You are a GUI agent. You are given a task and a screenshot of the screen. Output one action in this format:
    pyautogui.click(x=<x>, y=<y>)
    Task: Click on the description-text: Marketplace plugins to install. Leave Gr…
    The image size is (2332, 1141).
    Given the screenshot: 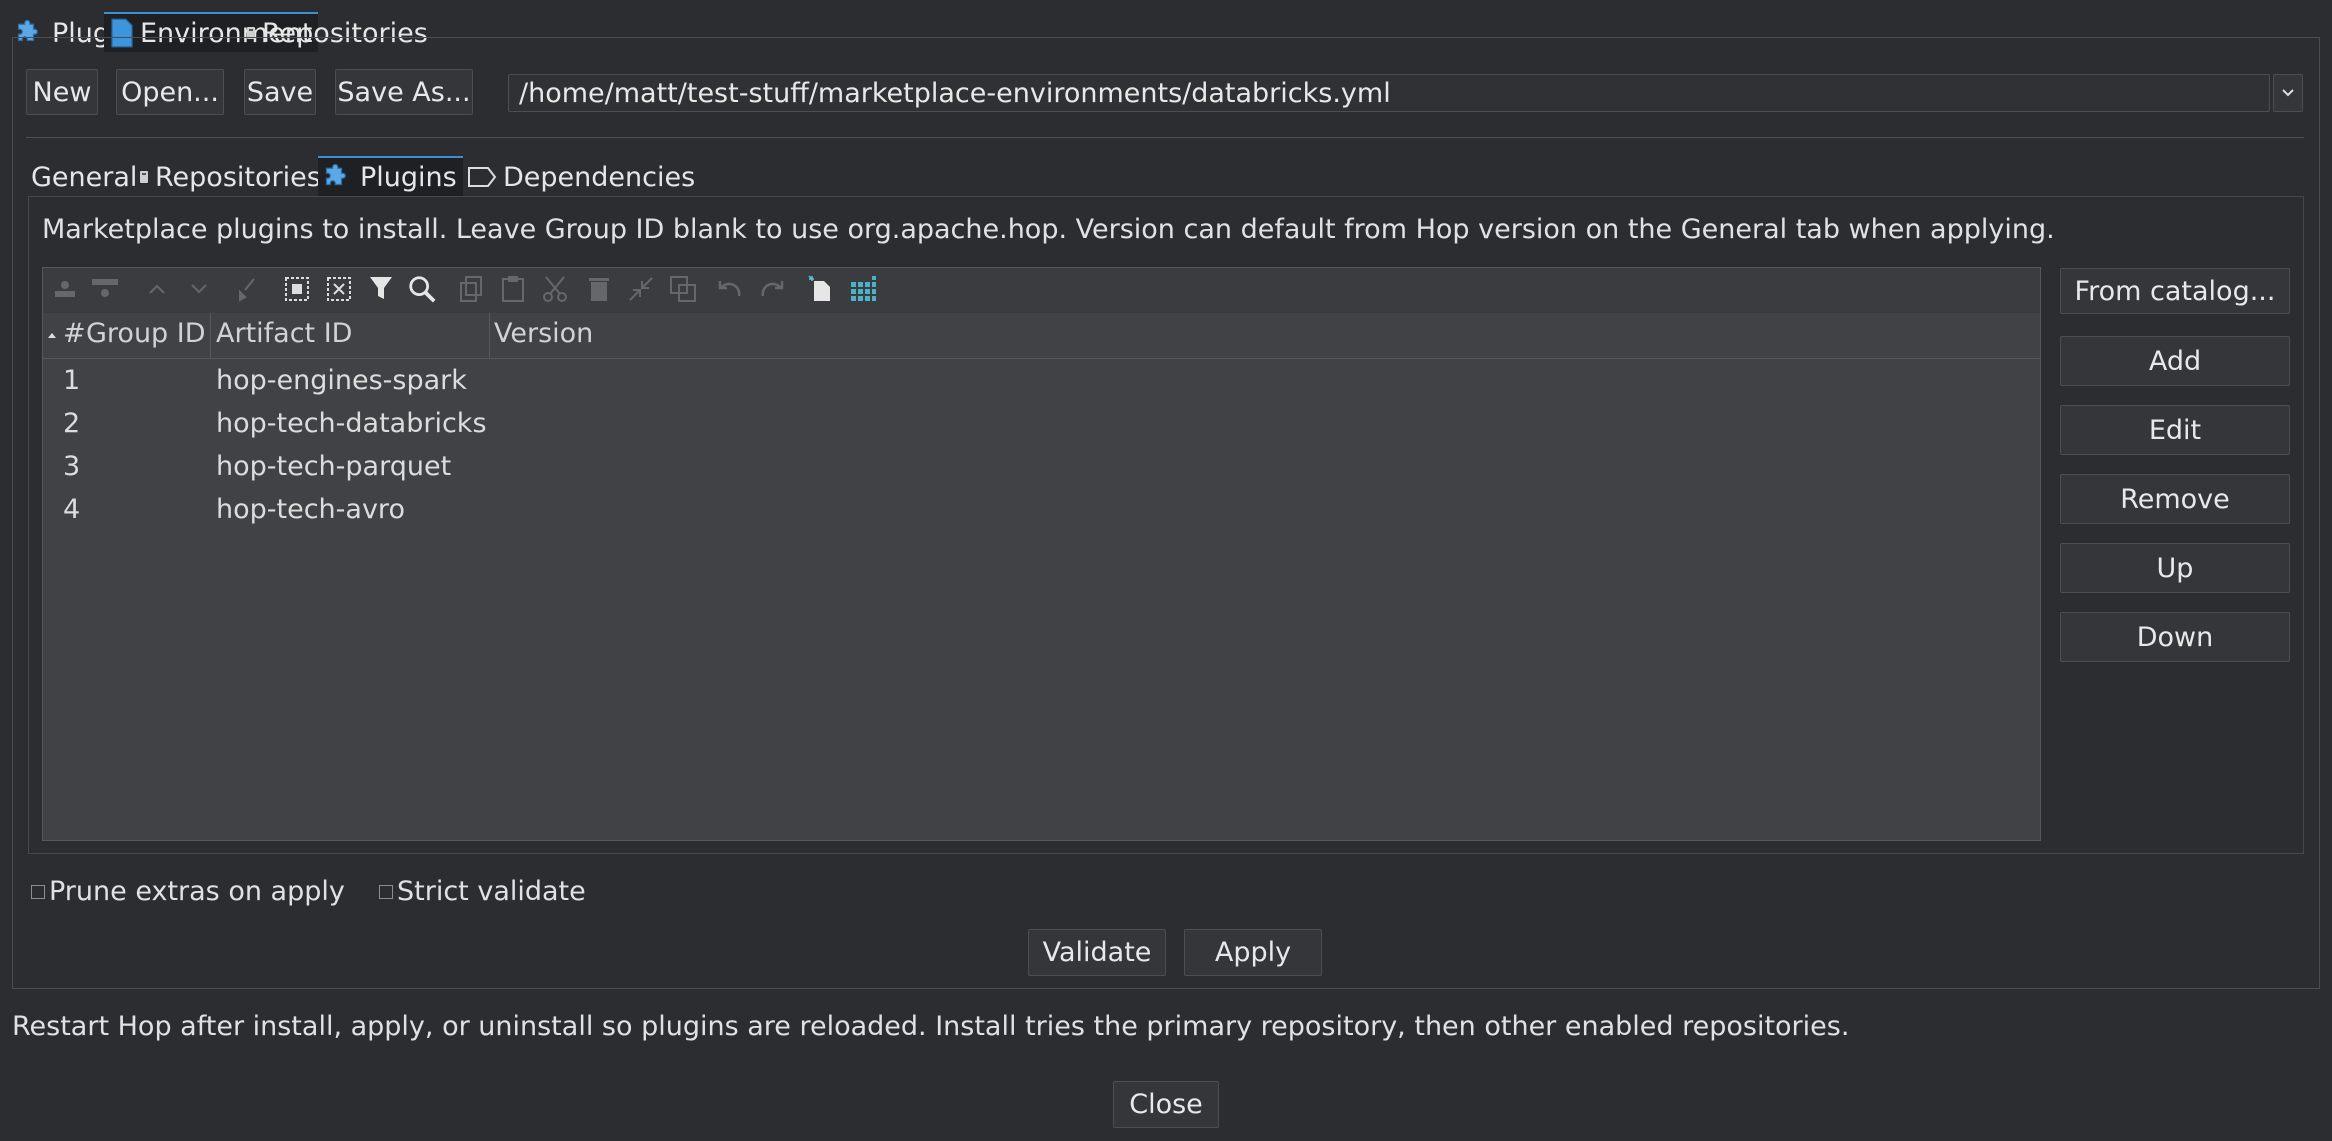 What is the action you would take?
    pyautogui.click(x=1048, y=229)
    